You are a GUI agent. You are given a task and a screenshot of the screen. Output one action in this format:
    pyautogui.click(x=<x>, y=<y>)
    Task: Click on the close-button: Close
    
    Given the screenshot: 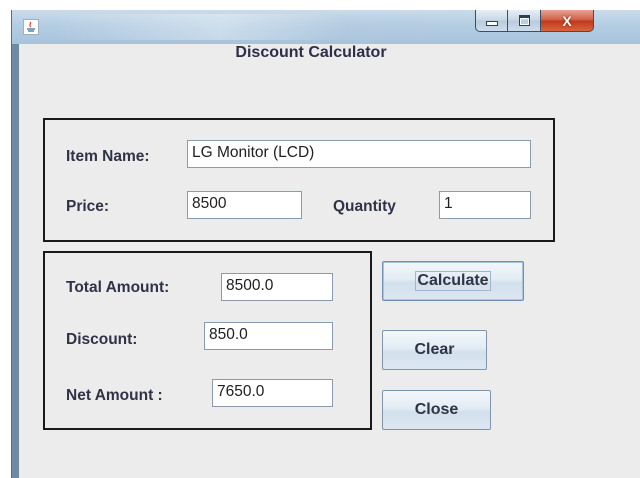 What is the action you would take?
    pyautogui.click(x=436, y=410)
    